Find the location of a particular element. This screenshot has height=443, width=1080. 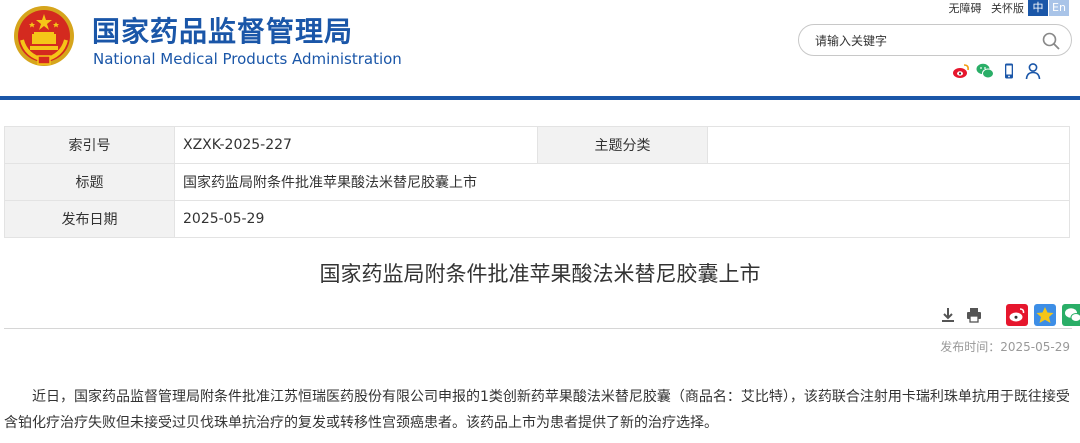

date-label: 发布日期 is located at coordinates (89, 219).